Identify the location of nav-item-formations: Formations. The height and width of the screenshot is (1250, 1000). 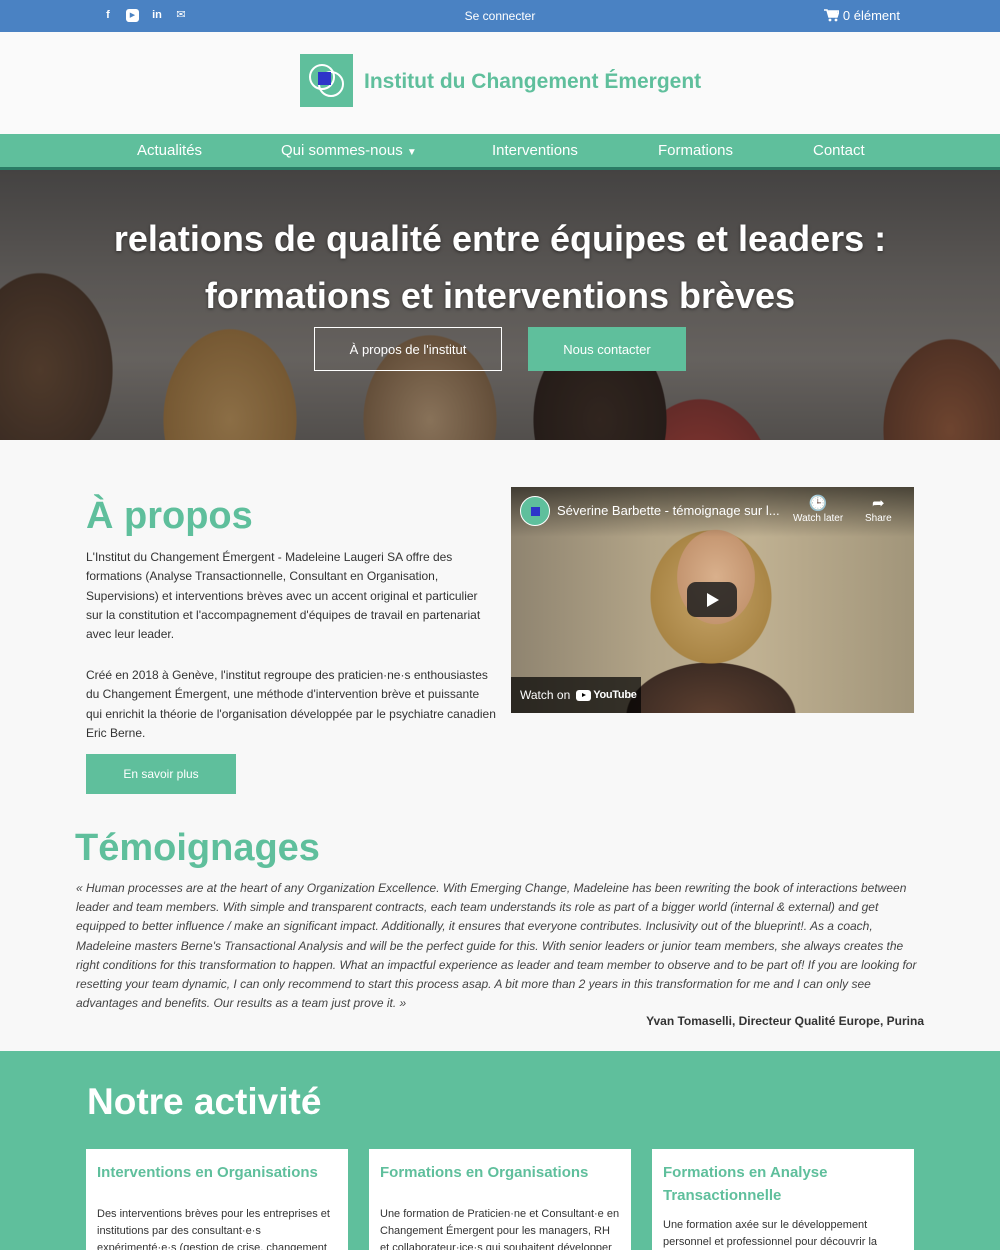
(695, 150).